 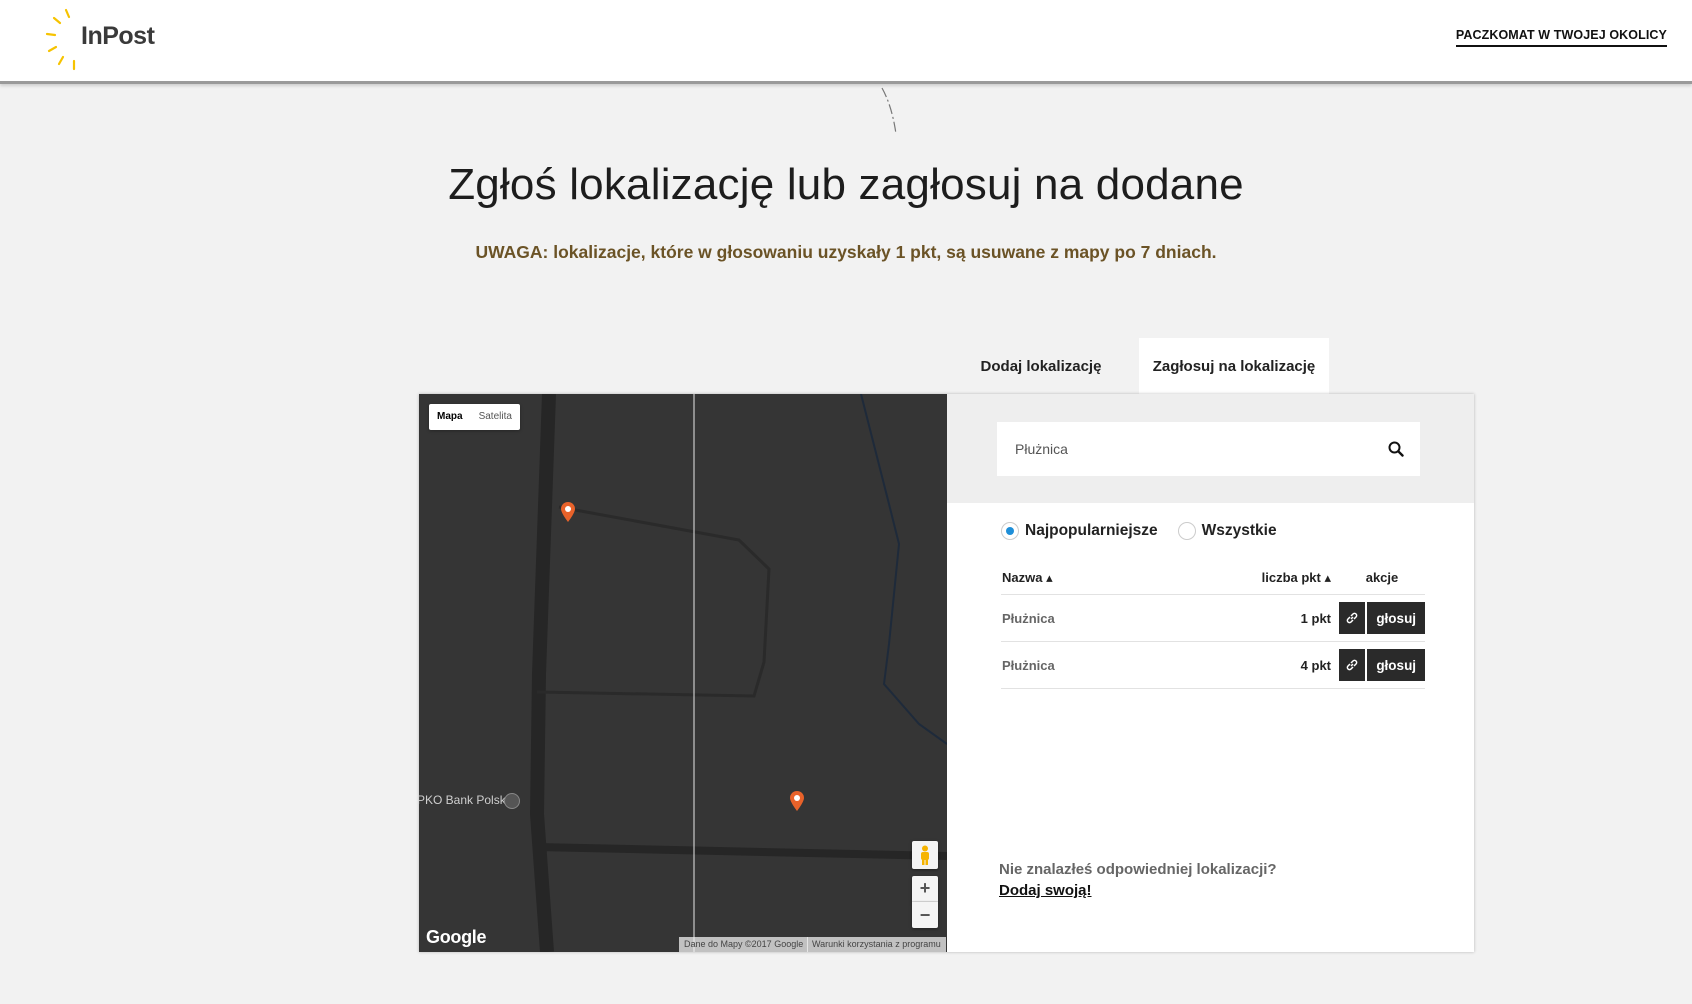 I want to click on not-found-text: Nie znalazłeś odpowiedniej lokalizacji?, so click(x=1138, y=869).